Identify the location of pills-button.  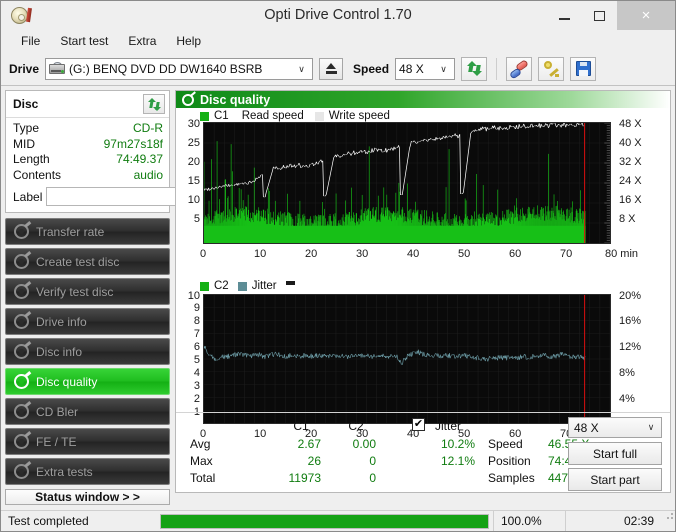
(519, 68).